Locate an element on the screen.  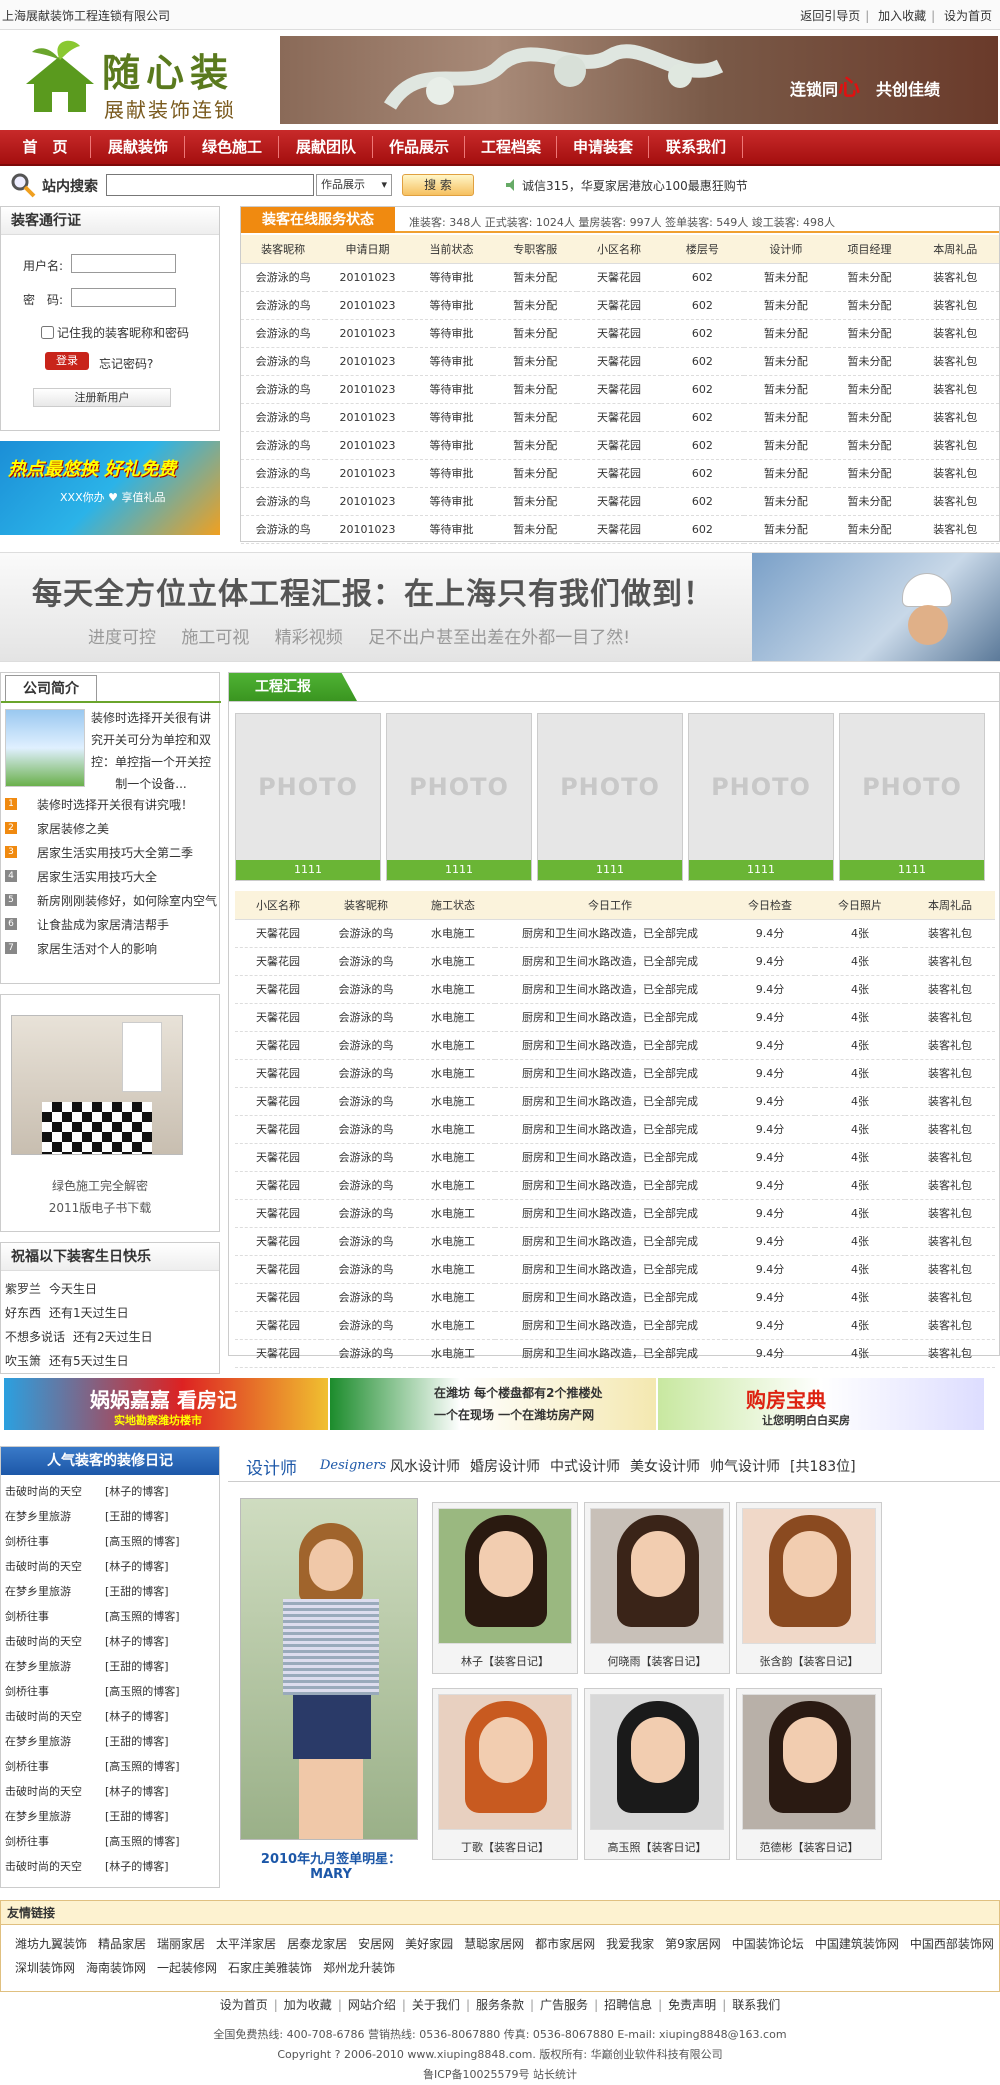
designer-category-link: 帅气设计师 is located at coordinates (745, 1467).